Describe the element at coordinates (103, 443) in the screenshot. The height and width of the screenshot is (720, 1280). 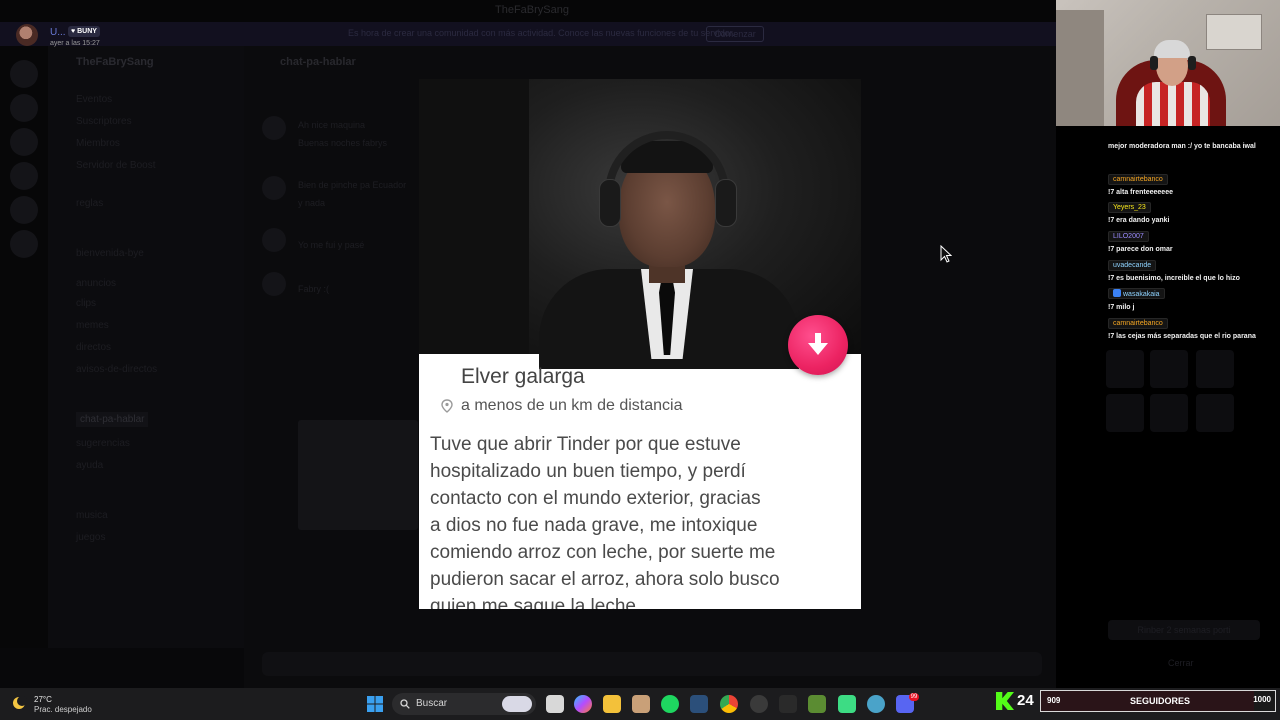
I see `channel-item: sugerencias` at that location.